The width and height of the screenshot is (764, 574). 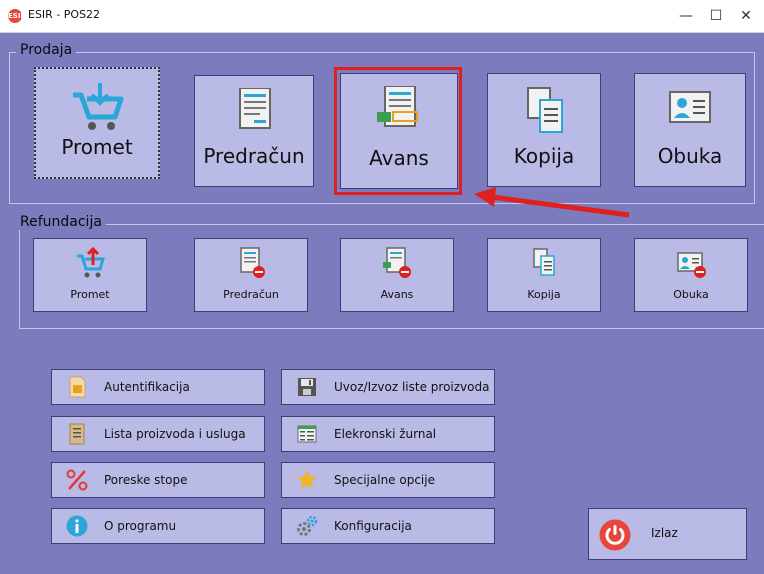 What do you see at coordinates (146, 480) in the screenshot?
I see `poreske-stope-label: Poreske stope` at bounding box center [146, 480].